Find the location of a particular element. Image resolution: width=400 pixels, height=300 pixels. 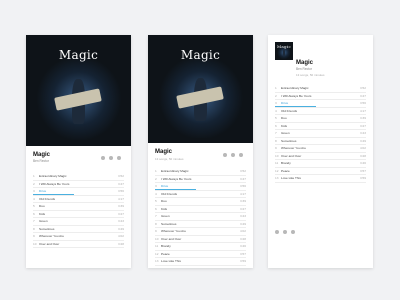

track-duration: 3:46 is located at coordinates (242, 246).